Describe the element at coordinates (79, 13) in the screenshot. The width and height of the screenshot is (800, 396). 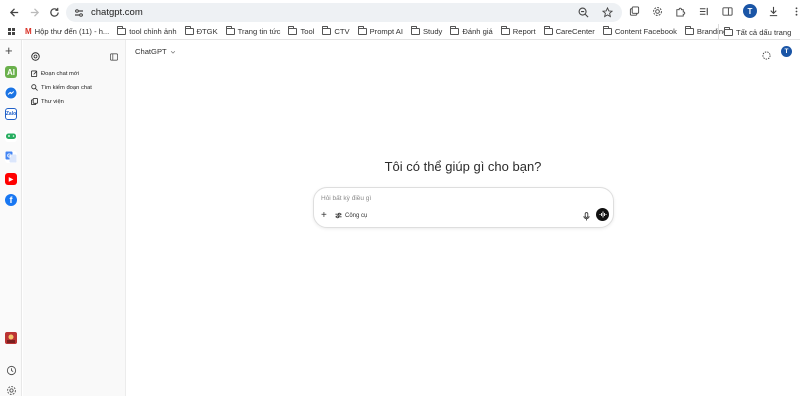
I see `site-info-icon` at that location.